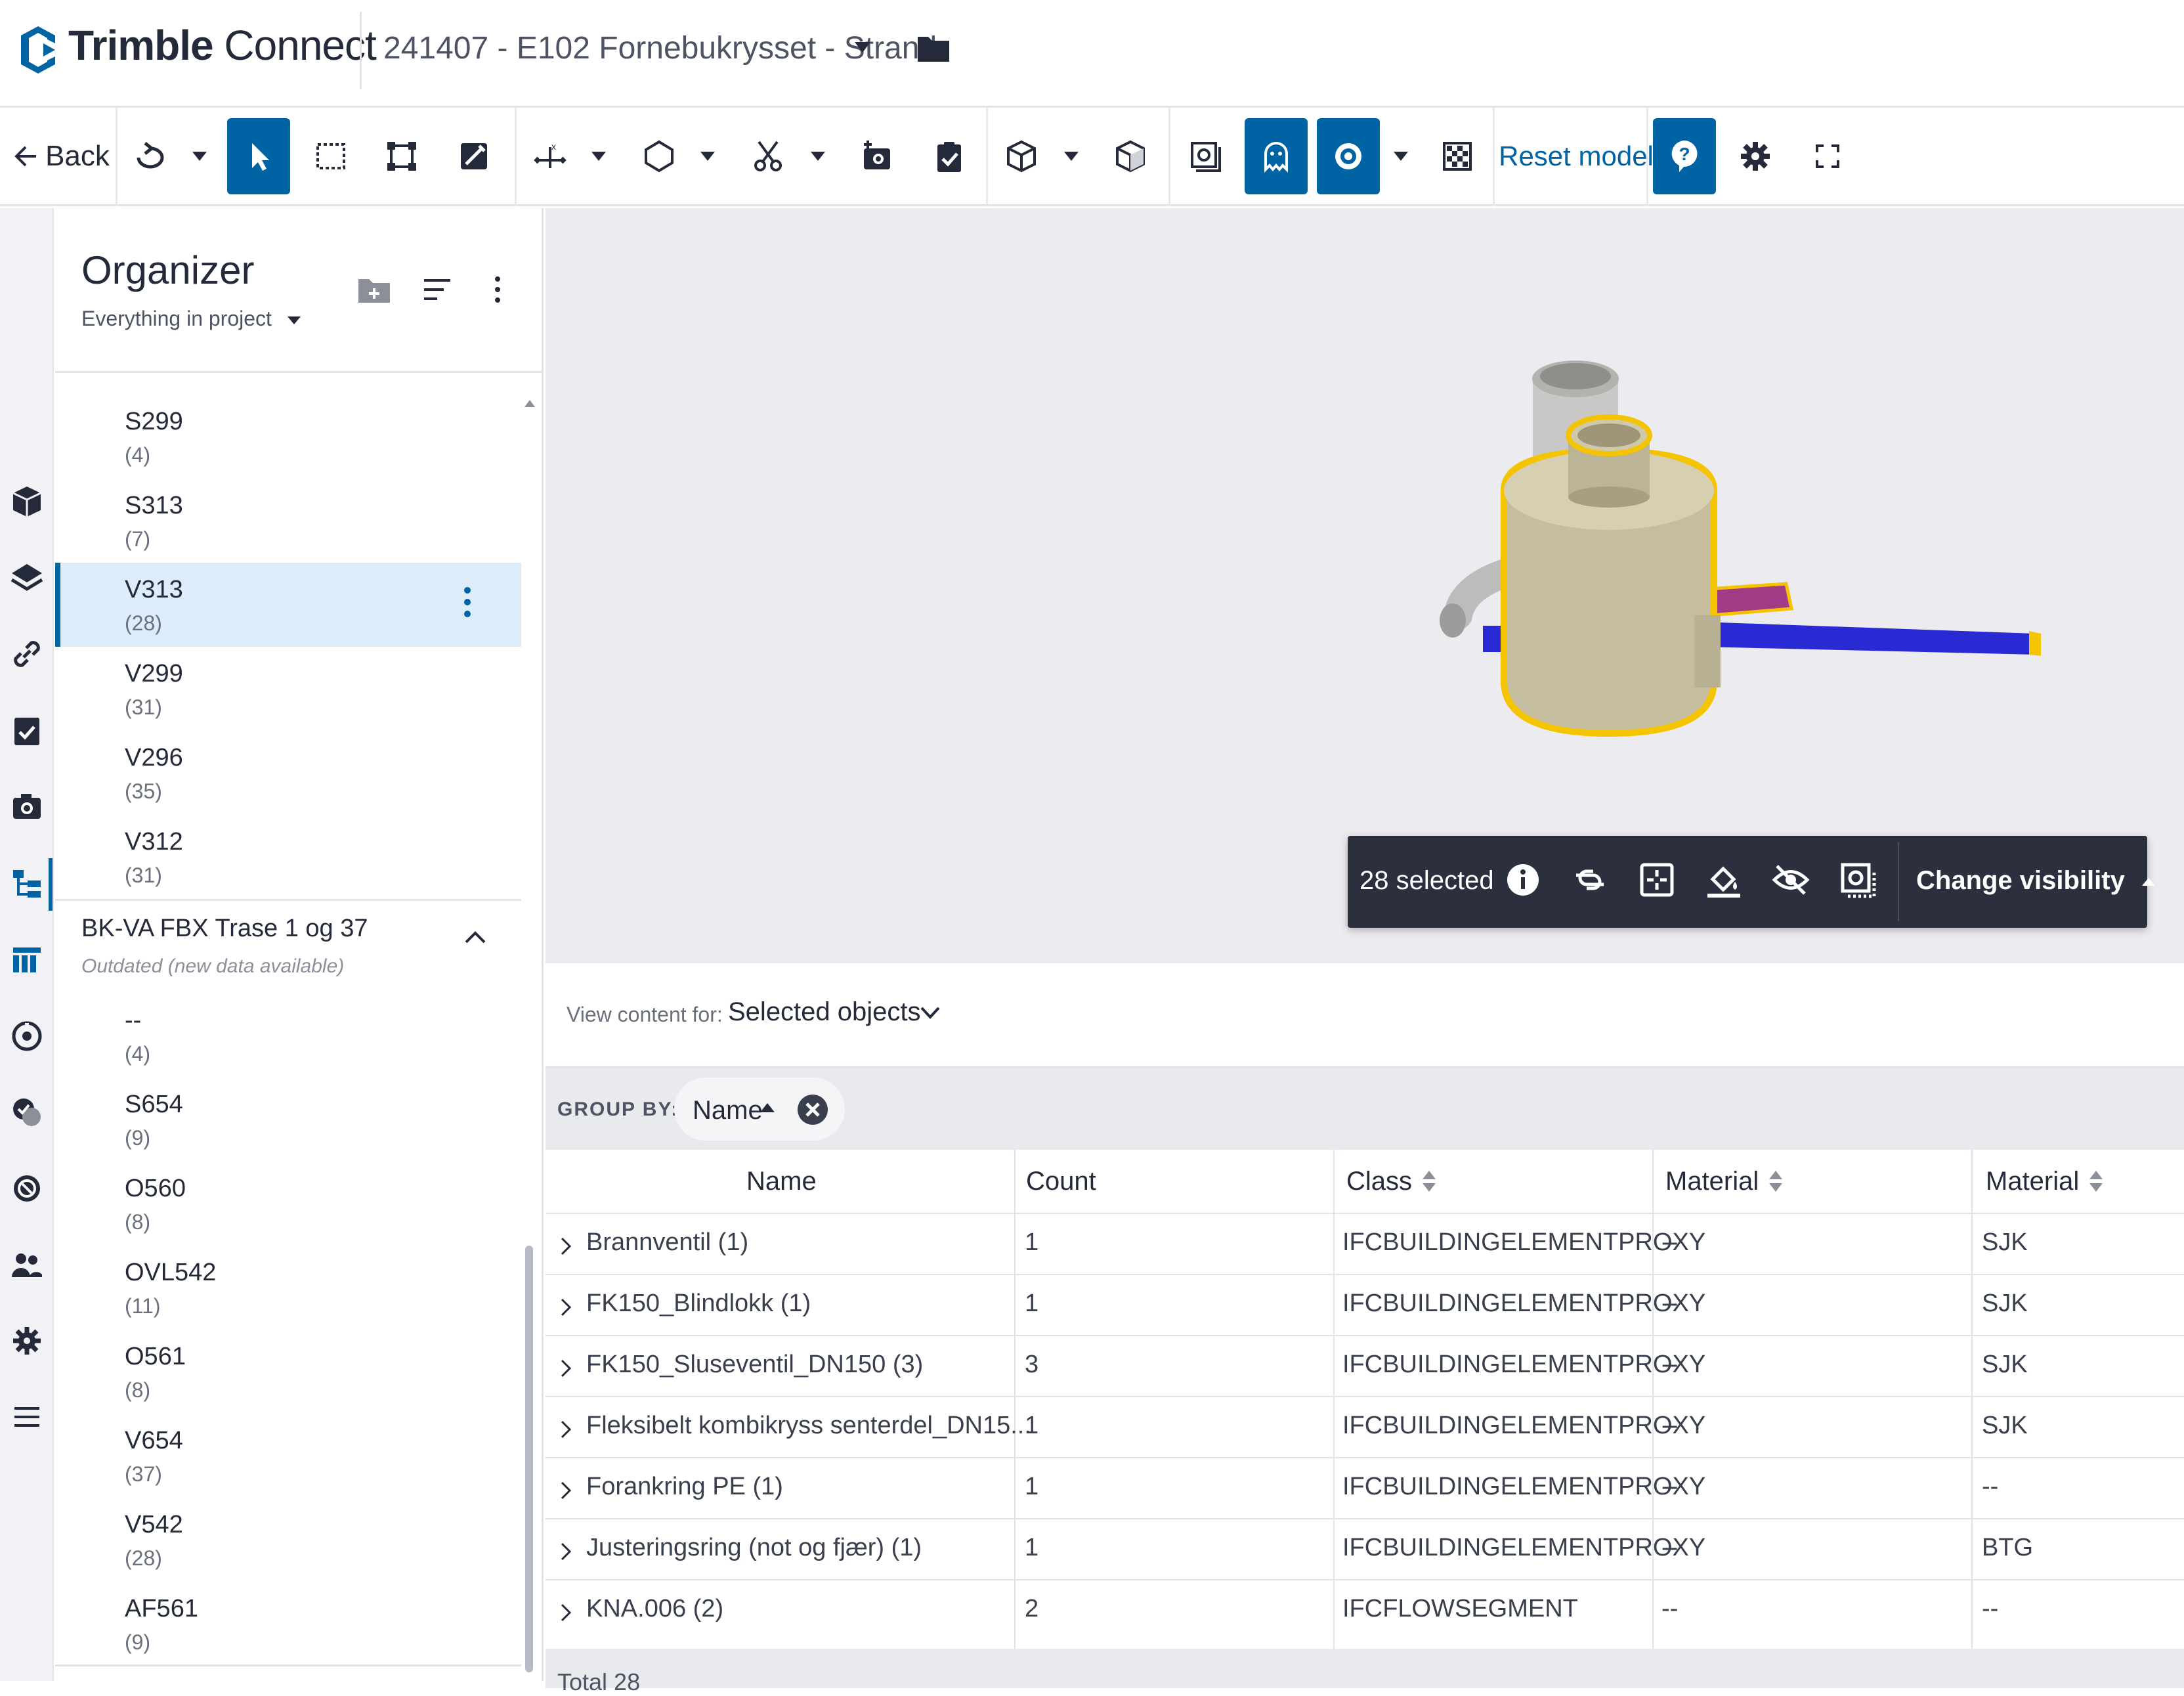 The width and height of the screenshot is (2184, 1696). I want to click on 3d-model-valve, so click(1747, 569).